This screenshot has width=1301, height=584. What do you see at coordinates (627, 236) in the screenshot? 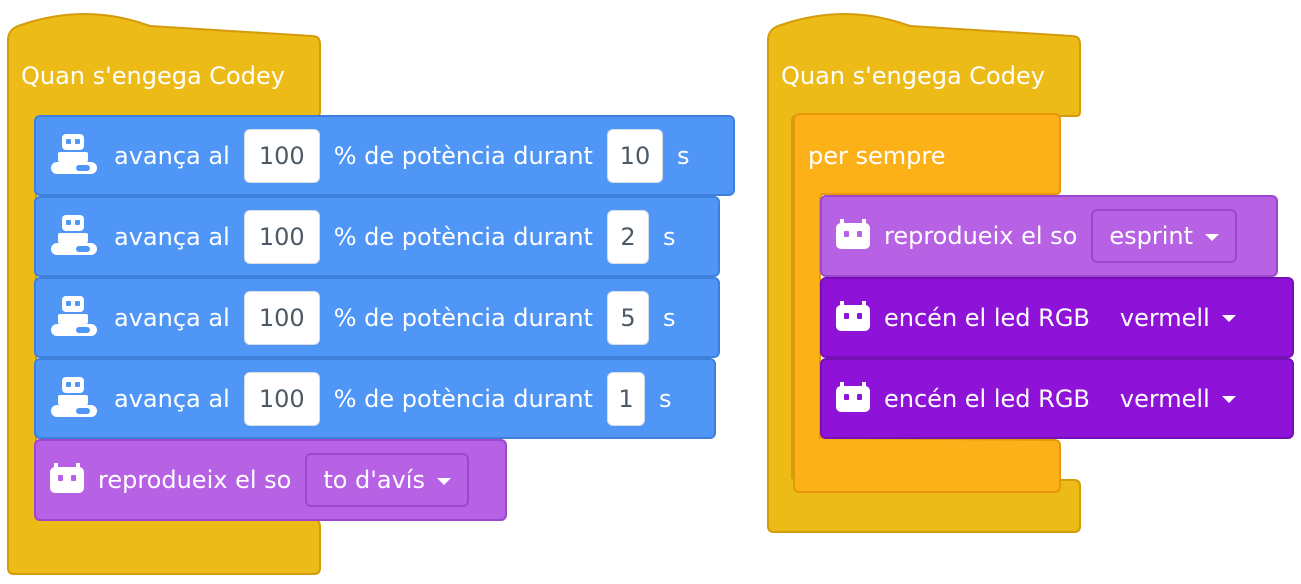
I see `duration-input: 2` at bounding box center [627, 236].